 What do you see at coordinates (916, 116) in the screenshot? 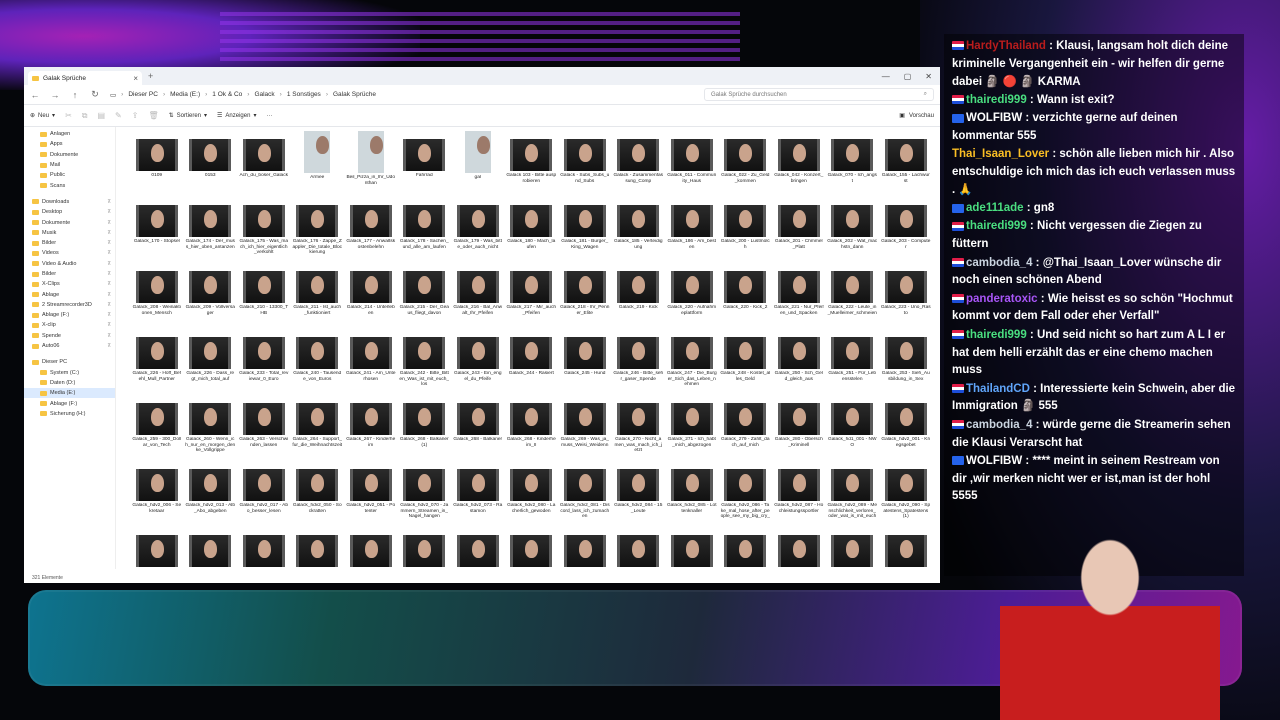
I see `preview-button: ▣ Vorschau` at bounding box center [916, 116].